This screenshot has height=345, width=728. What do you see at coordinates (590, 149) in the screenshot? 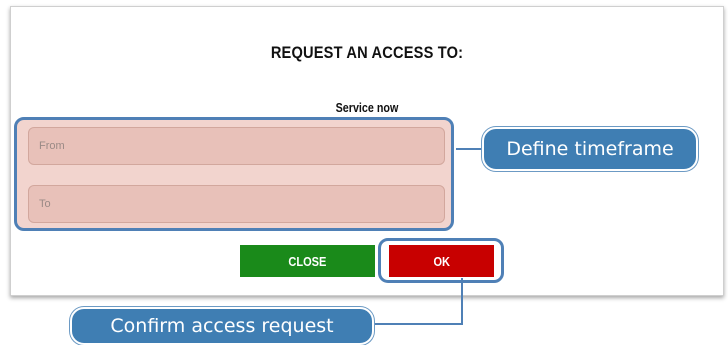
I see `define-timeframe-callout: Define timeframe` at bounding box center [590, 149].